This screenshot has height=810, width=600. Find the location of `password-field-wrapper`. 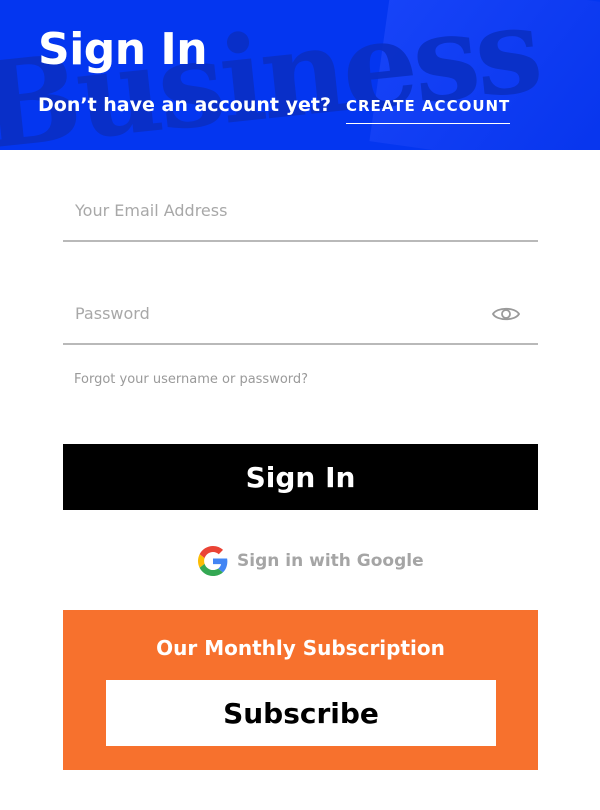

password-field-wrapper is located at coordinates (300, 314).